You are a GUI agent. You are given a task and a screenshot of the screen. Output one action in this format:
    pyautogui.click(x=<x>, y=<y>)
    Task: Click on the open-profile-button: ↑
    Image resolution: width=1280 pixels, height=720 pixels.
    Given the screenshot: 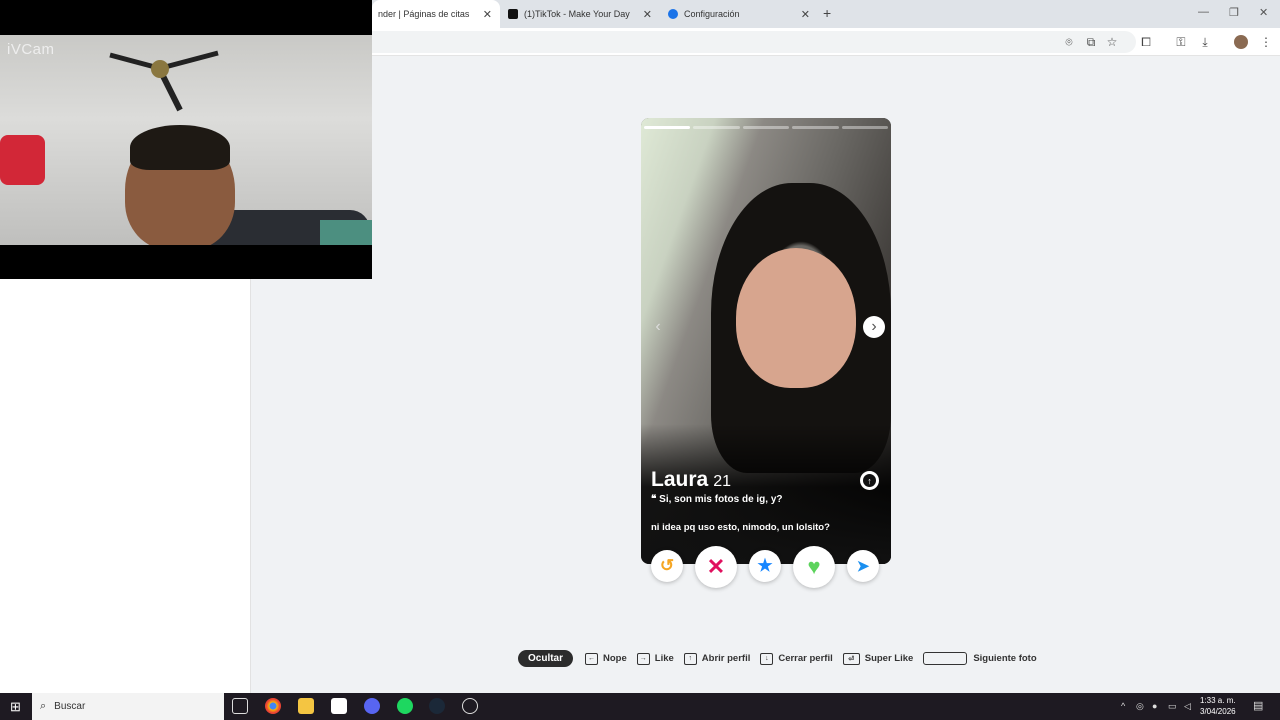 What is the action you would take?
    pyautogui.click(x=869, y=480)
    